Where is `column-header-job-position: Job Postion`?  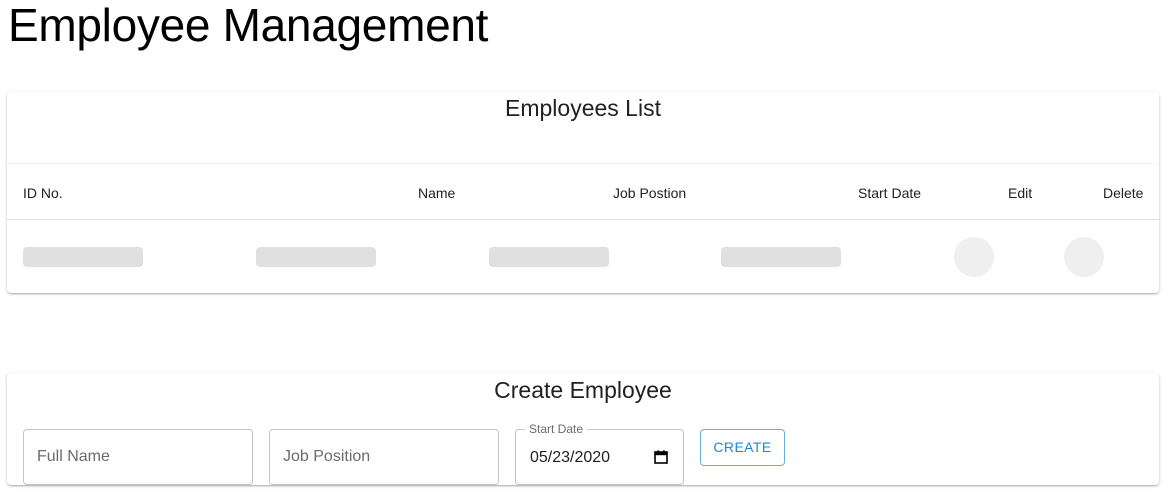 column-header-job-position: Job Postion is located at coordinates (650, 193).